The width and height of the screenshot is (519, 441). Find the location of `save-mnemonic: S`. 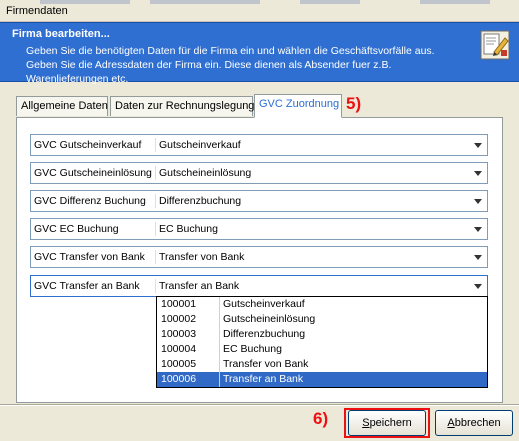

save-mnemonic: S is located at coordinates (366, 423).